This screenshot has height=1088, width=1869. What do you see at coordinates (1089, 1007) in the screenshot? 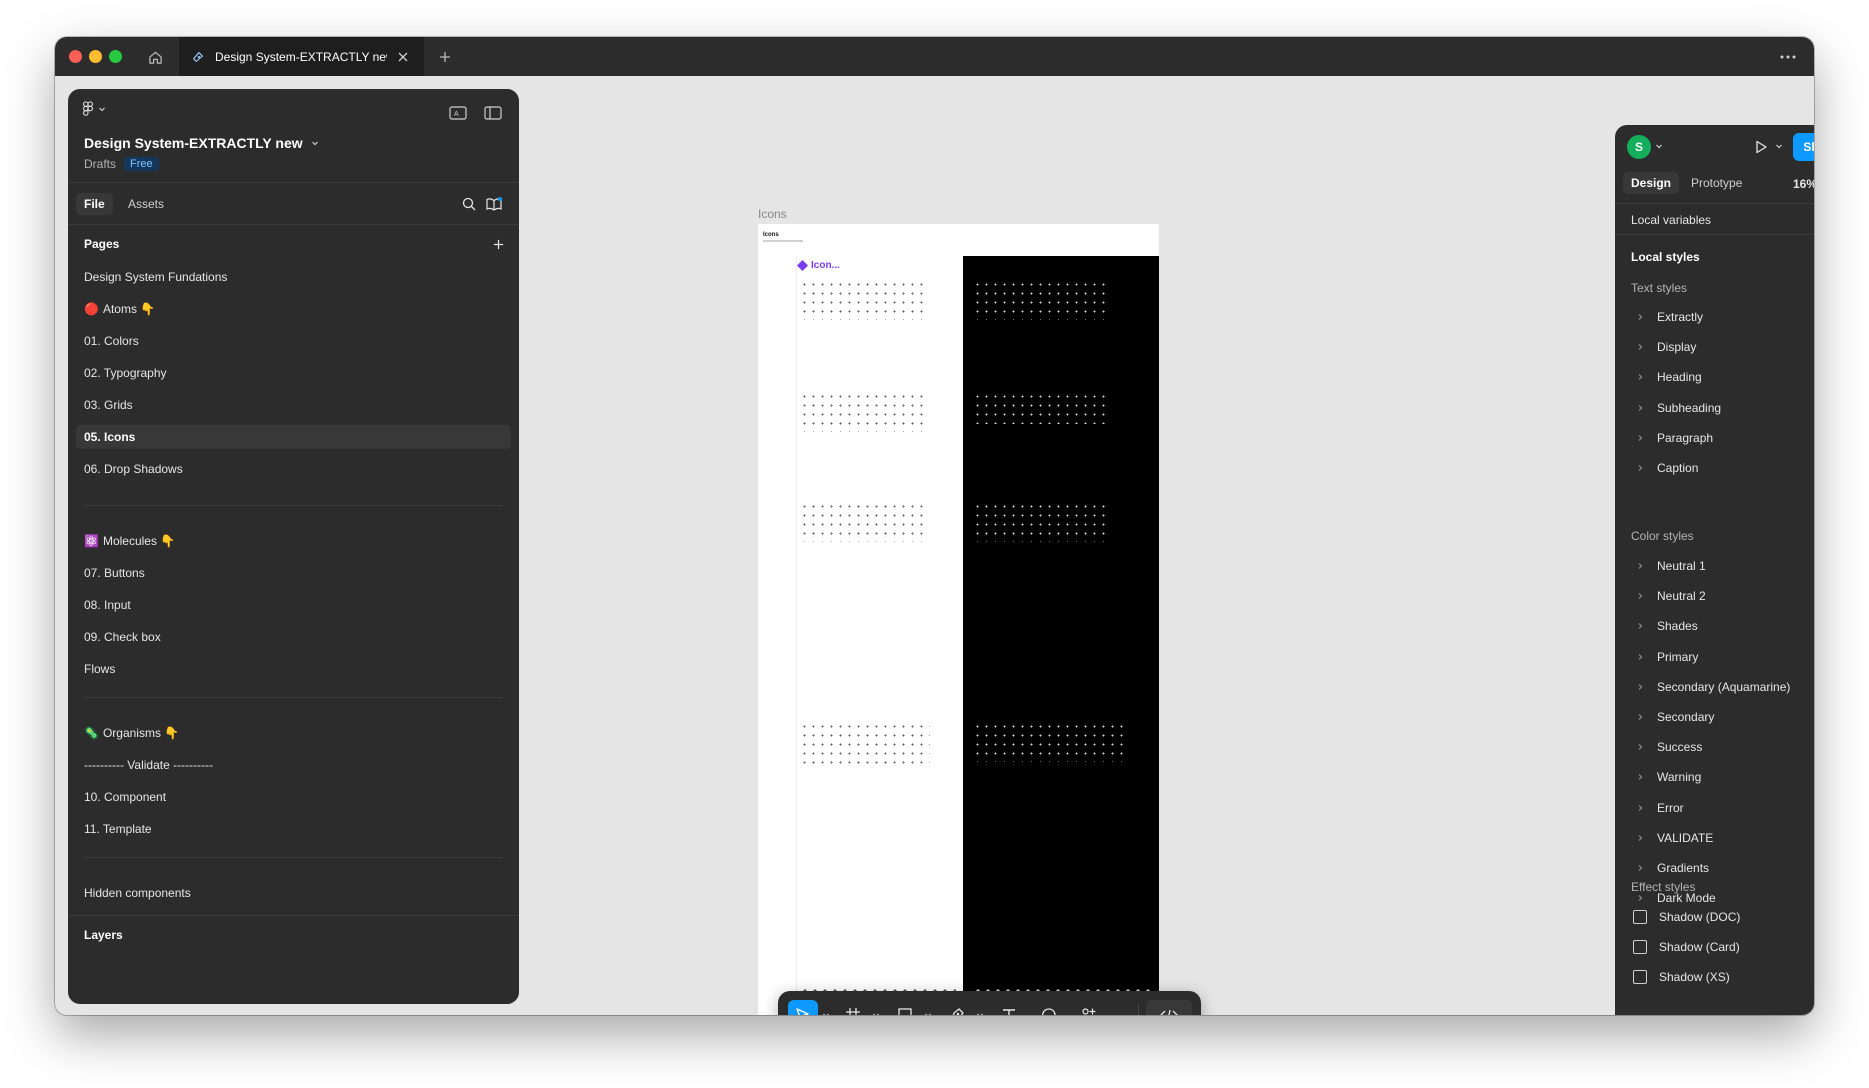
I see `actions-tool-button` at bounding box center [1089, 1007].